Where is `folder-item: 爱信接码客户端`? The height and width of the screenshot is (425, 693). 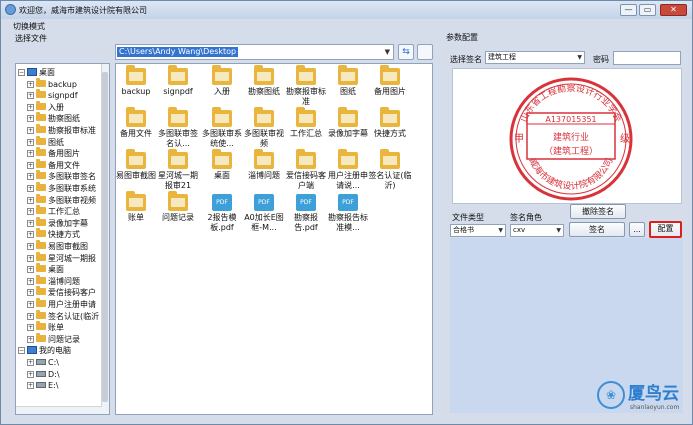 folder-item: 爱信接码客户端 is located at coordinates (306, 170).